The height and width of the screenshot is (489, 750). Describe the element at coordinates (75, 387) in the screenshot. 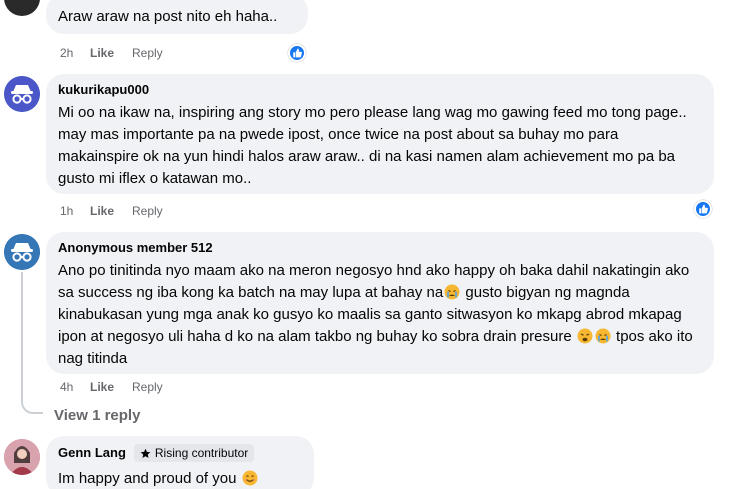

I see `comment-time: 4h` at that location.